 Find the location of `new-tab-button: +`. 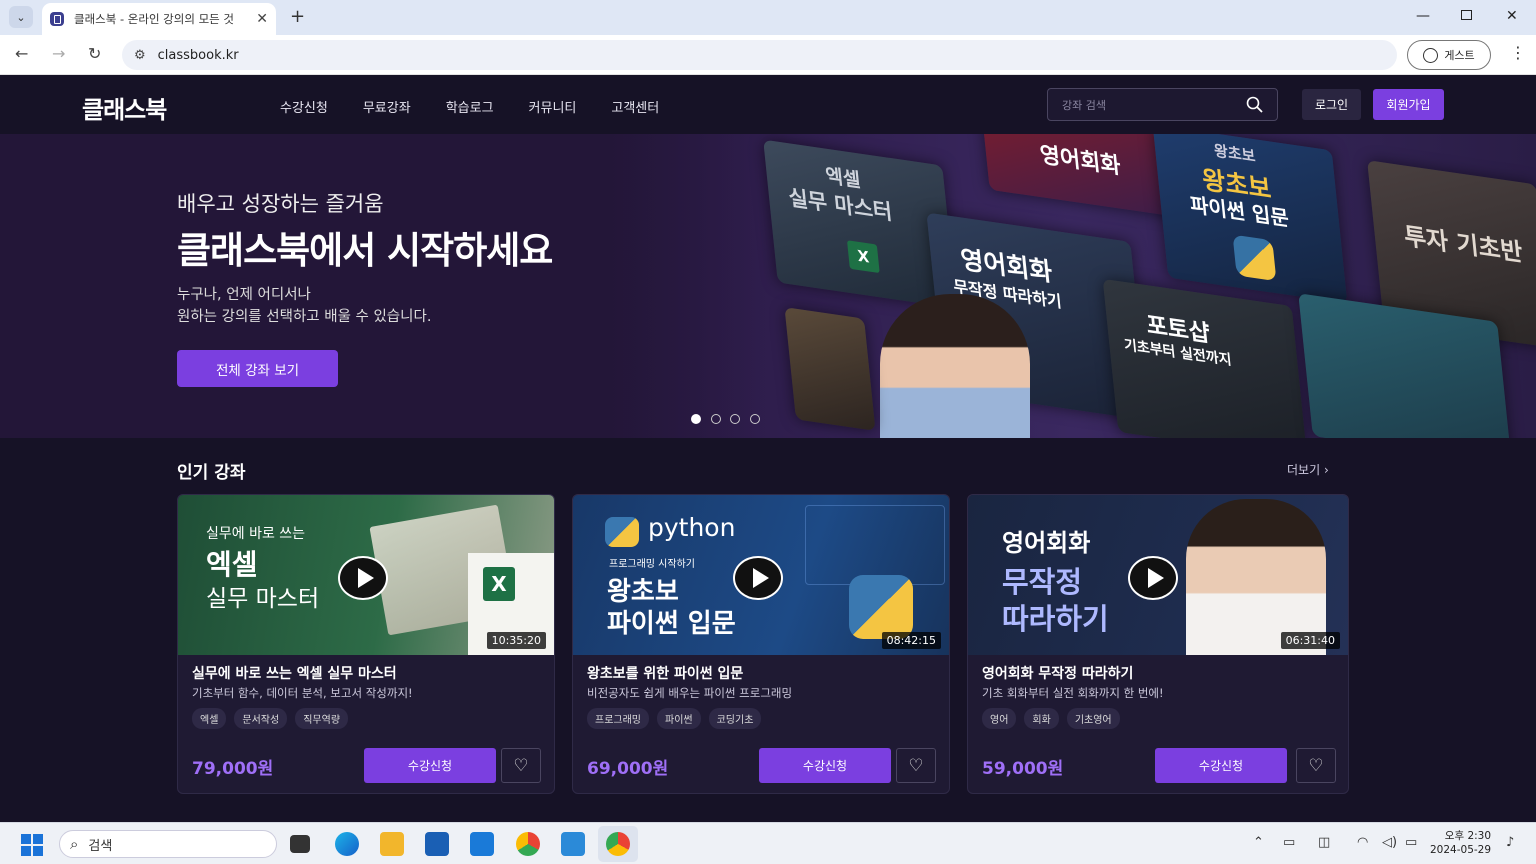

new-tab-button: + is located at coordinates (297, 16).